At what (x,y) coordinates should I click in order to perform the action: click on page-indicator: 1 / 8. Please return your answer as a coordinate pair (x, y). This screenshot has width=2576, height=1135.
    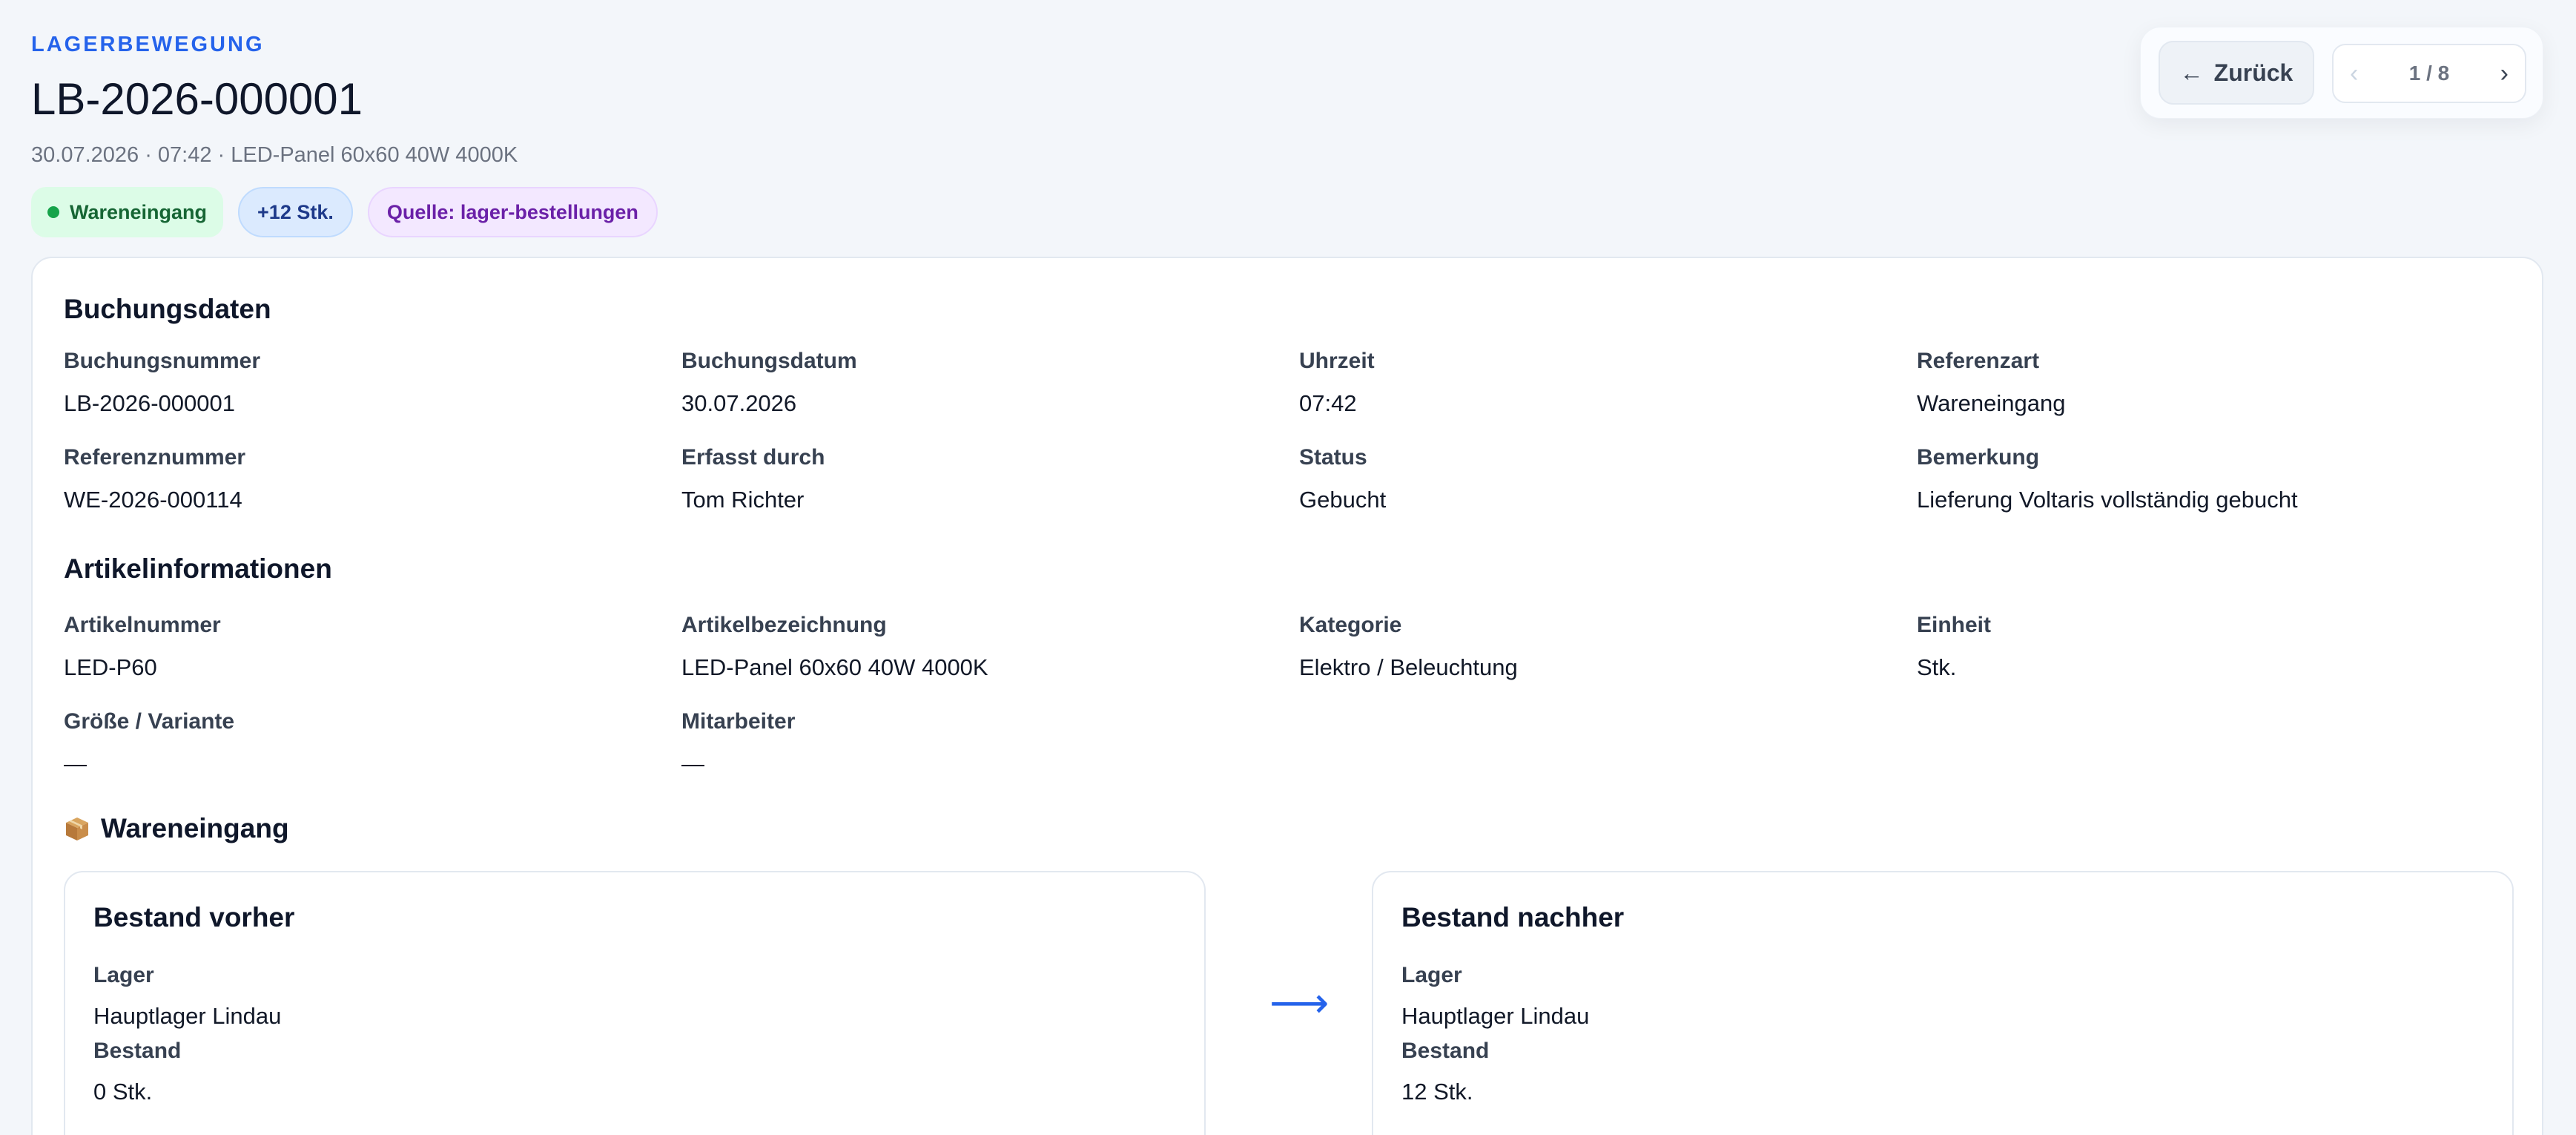
    Looking at the image, I should click on (2429, 73).